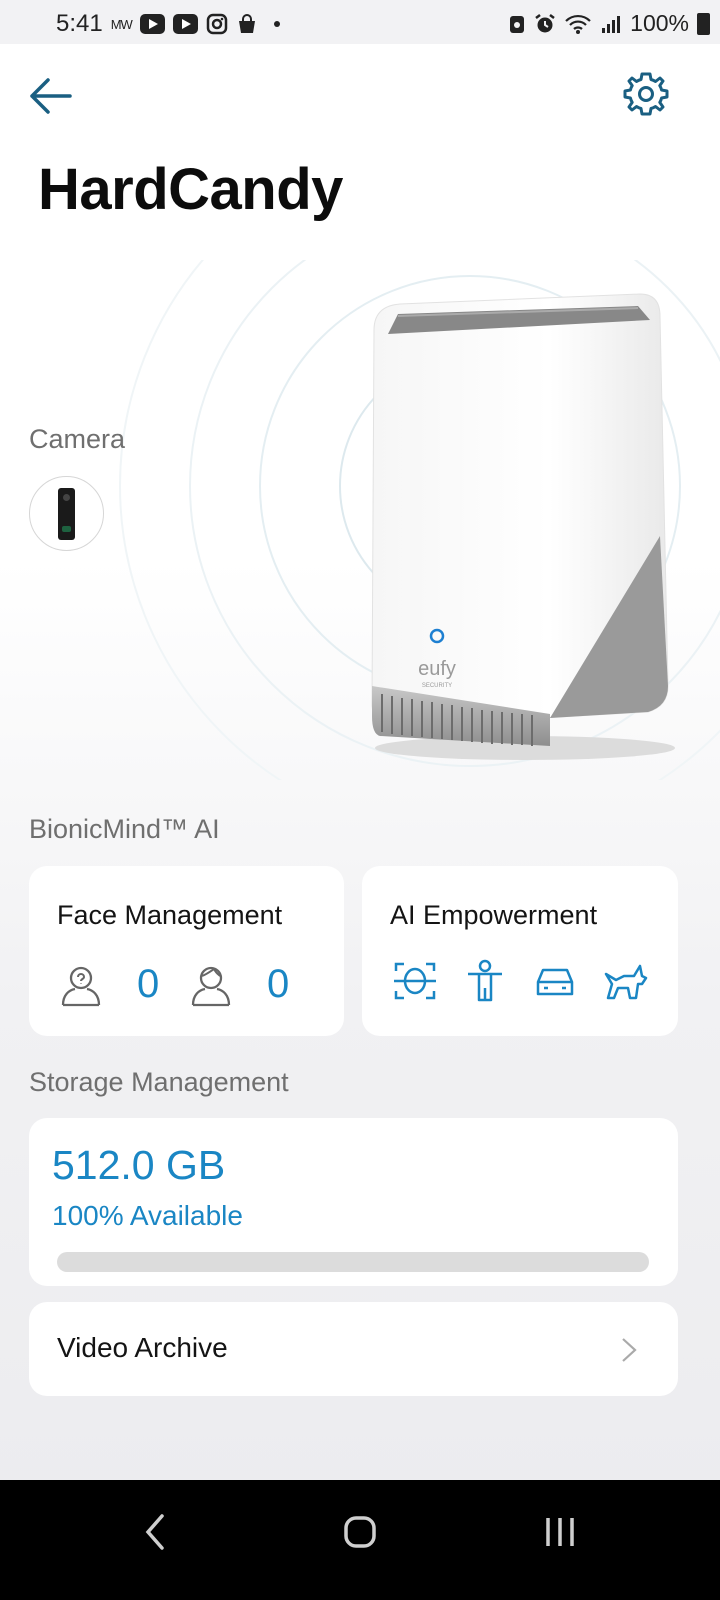 Image resolution: width=720 pixels, height=1600 pixels. What do you see at coordinates (190, 189) in the screenshot?
I see `page-title: HardCandy` at bounding box center [190, 189].